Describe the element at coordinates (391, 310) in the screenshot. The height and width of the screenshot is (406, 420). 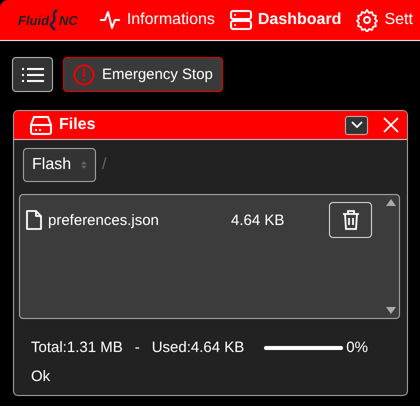
I see `scroll-down-icon` at that location.